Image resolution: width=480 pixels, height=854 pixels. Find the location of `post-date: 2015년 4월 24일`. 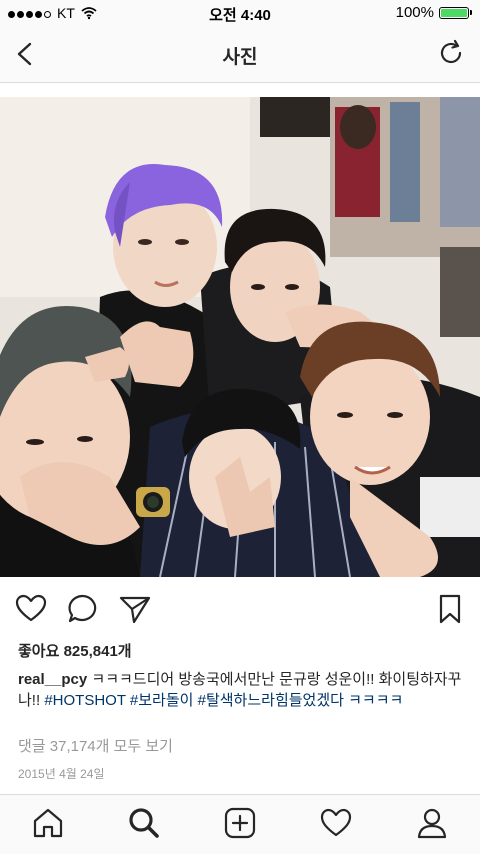

post-date: 2015년 4월 24일 is located at coordinates (61, 774).